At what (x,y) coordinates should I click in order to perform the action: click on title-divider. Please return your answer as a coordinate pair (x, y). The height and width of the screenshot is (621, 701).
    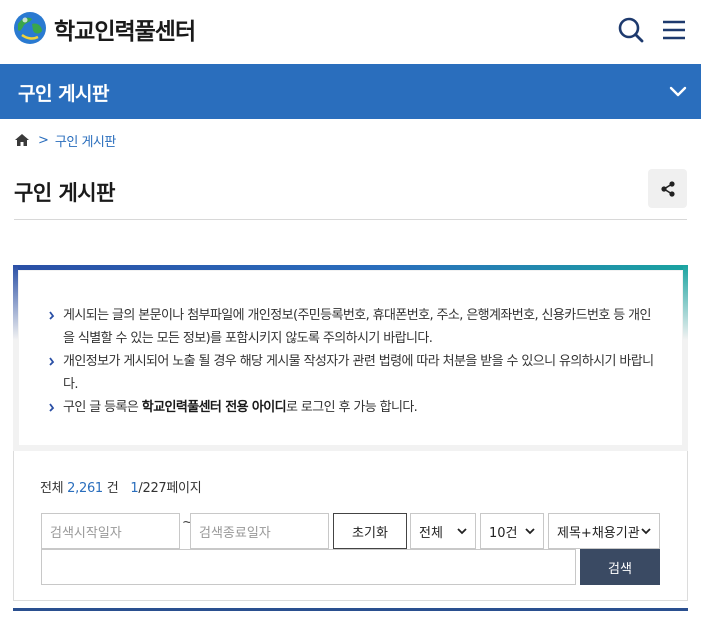
    Looking at the image, I should click on (350, 219).